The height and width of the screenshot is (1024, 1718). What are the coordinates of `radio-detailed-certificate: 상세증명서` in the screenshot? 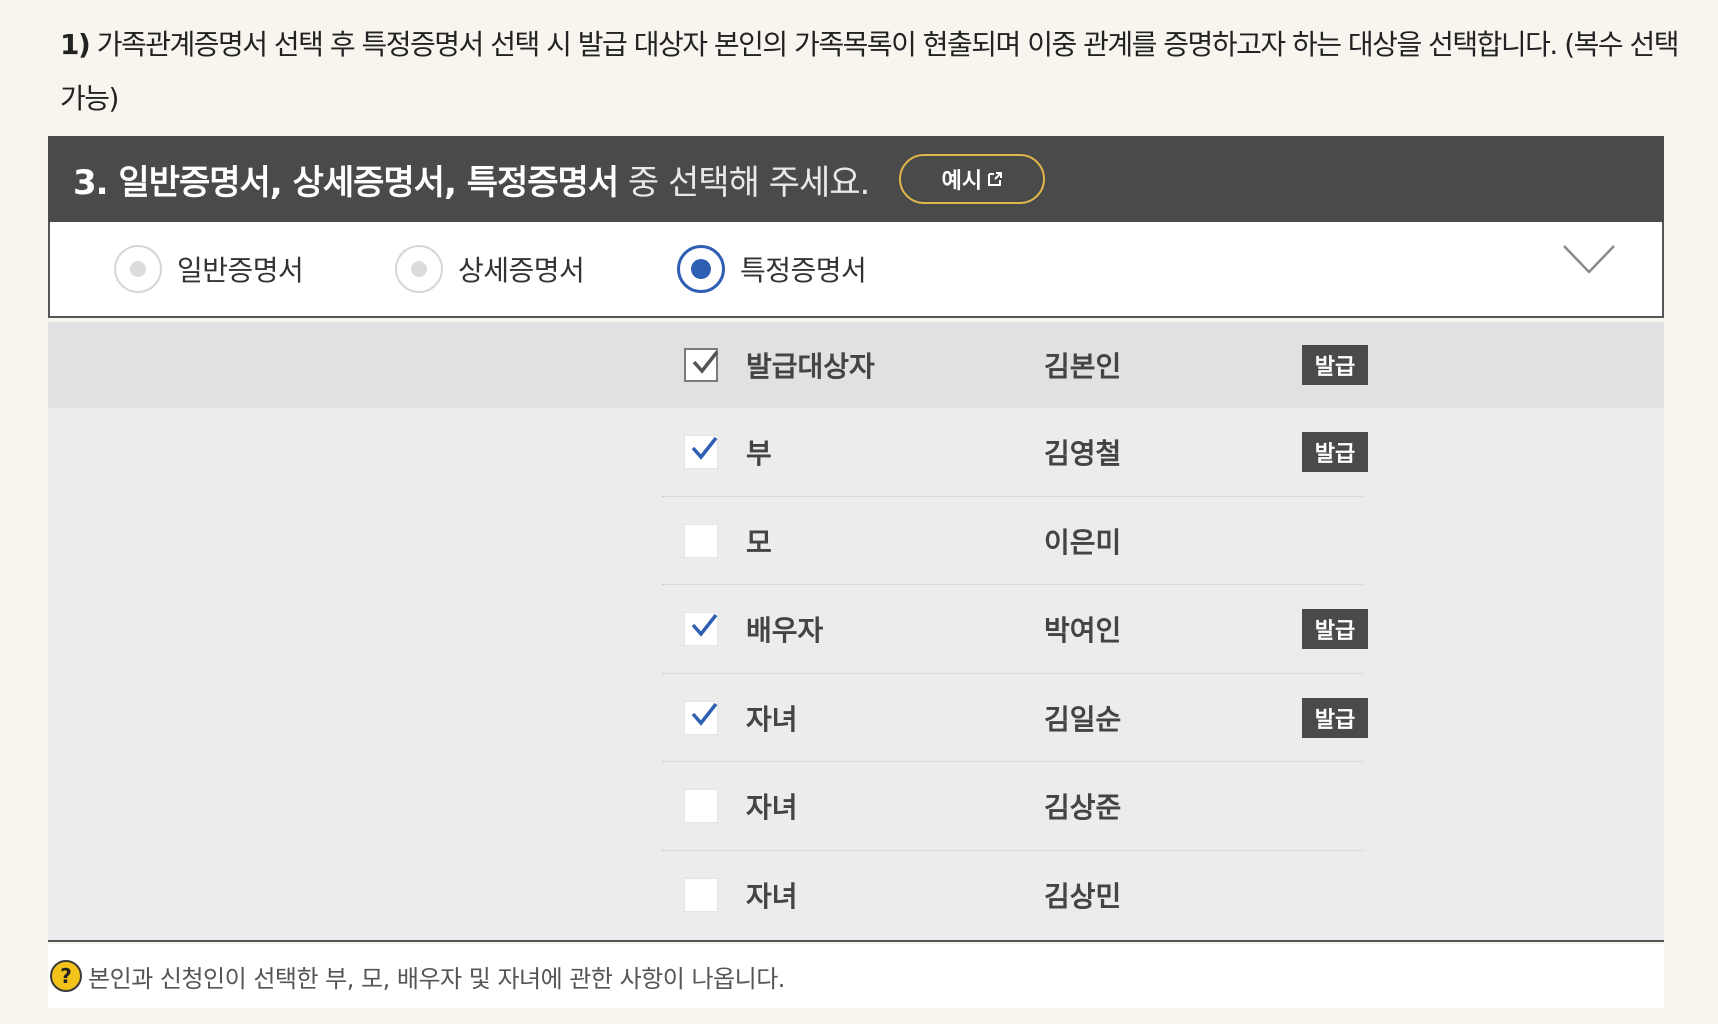 It's located at (490, 269).